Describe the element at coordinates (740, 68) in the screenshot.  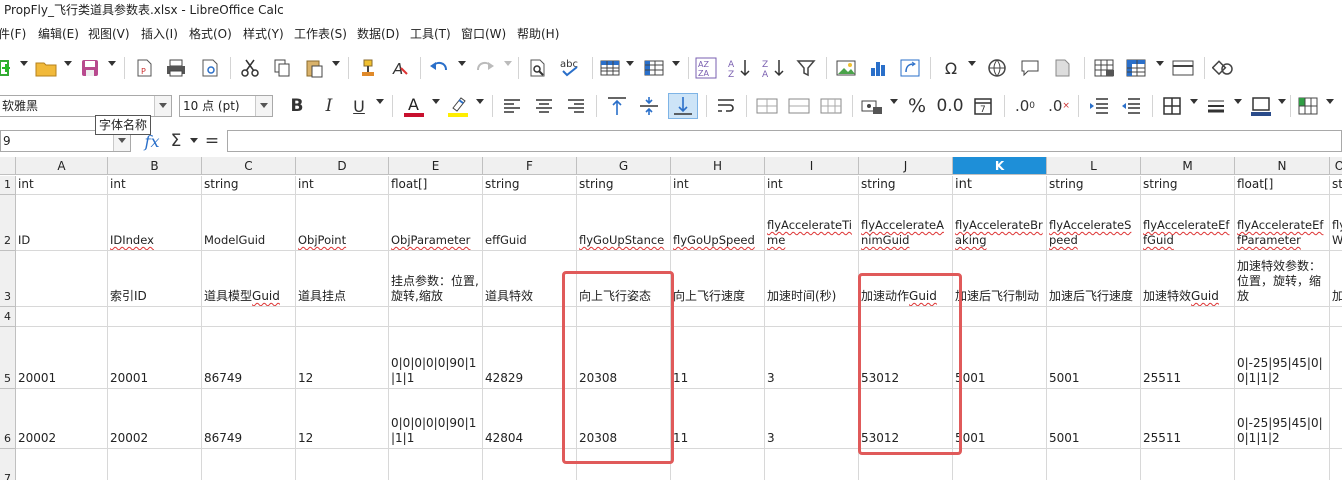
I see `sort-ascending-icon: AZ` at that location.